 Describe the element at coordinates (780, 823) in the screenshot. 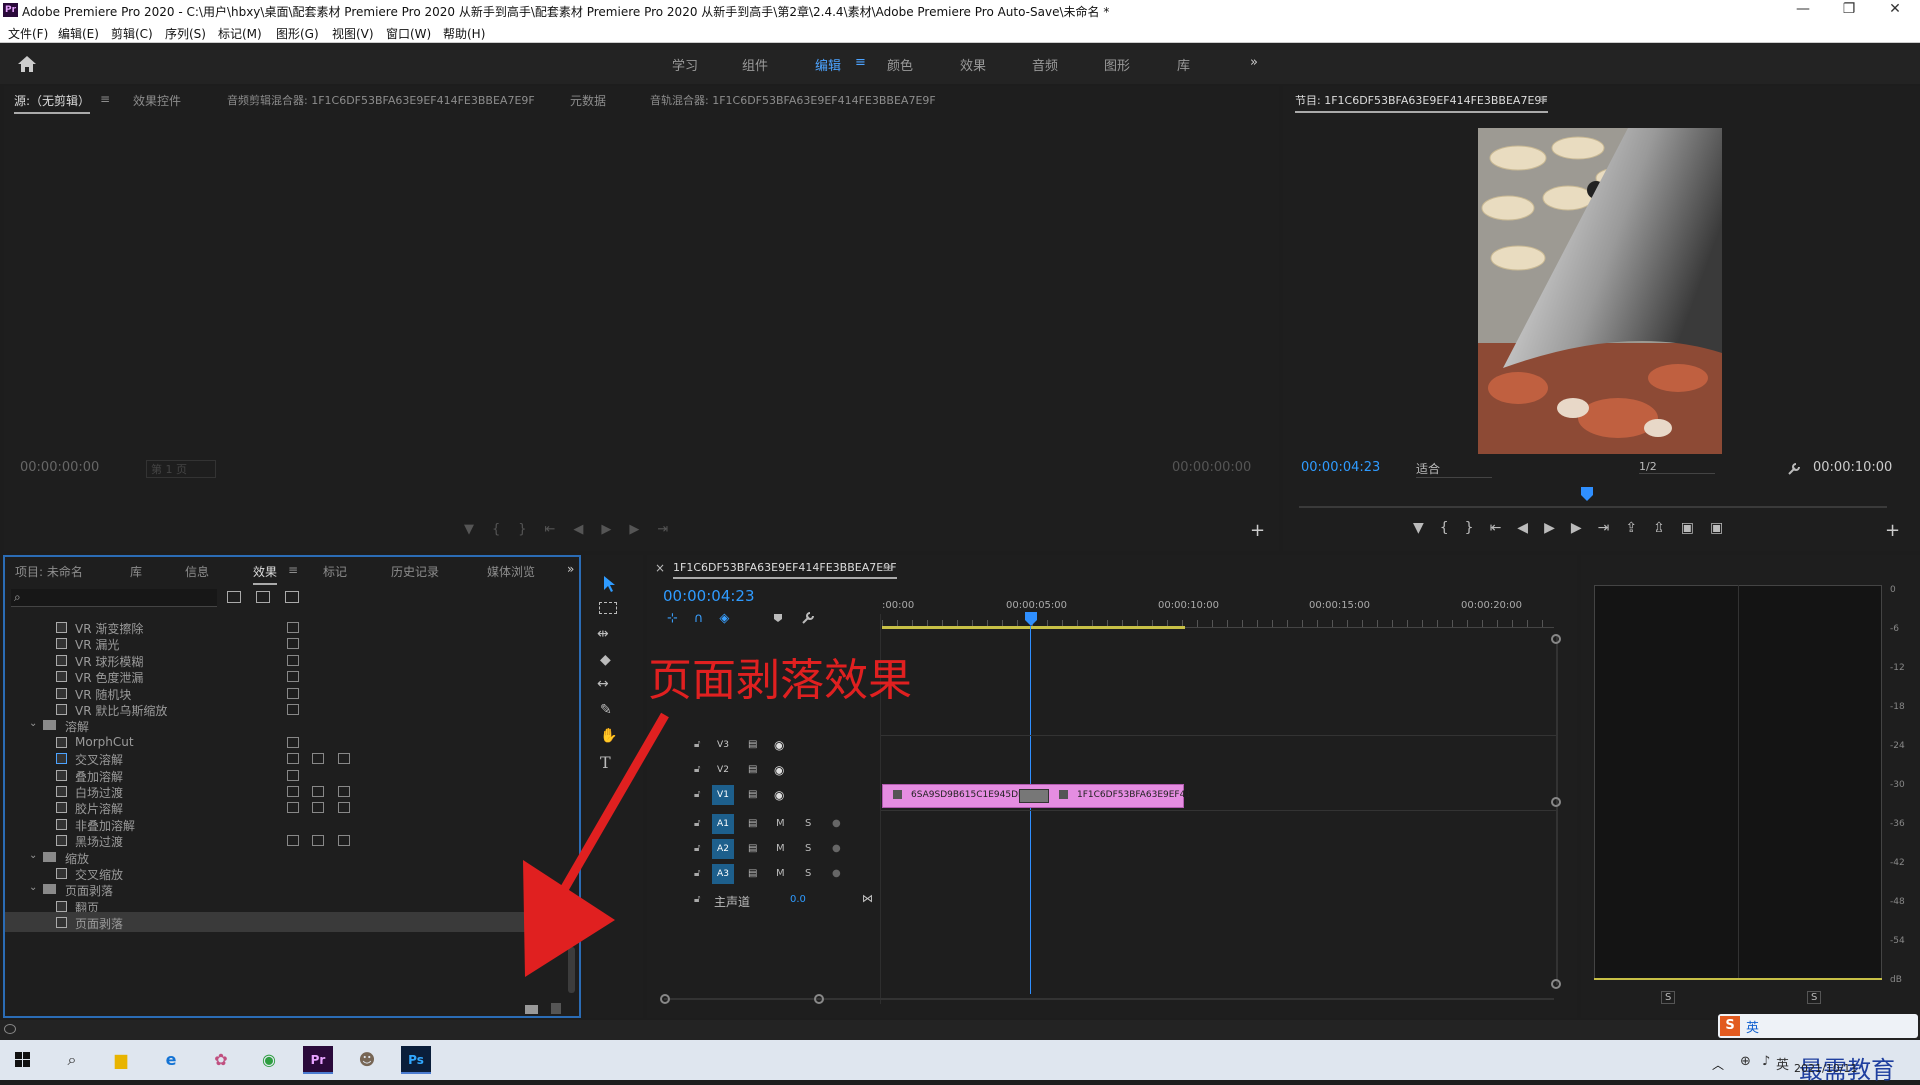

I see `mute-a1-button: M` at that location.